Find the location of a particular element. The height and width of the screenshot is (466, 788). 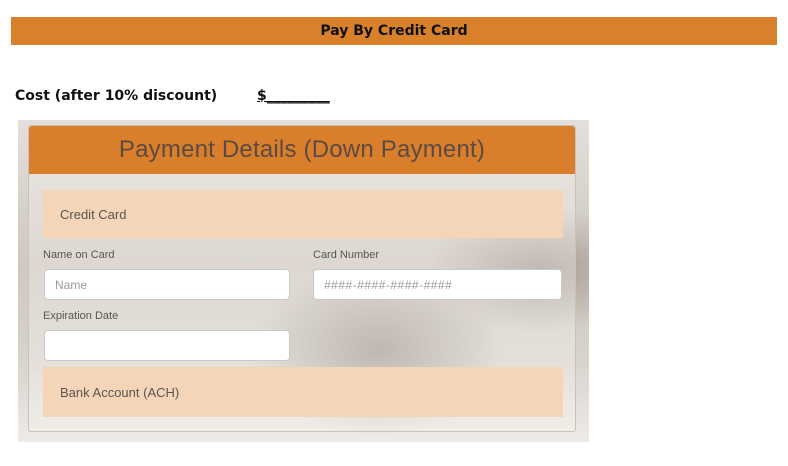

cost-value: $_________ is located at coordinates (293, 96).